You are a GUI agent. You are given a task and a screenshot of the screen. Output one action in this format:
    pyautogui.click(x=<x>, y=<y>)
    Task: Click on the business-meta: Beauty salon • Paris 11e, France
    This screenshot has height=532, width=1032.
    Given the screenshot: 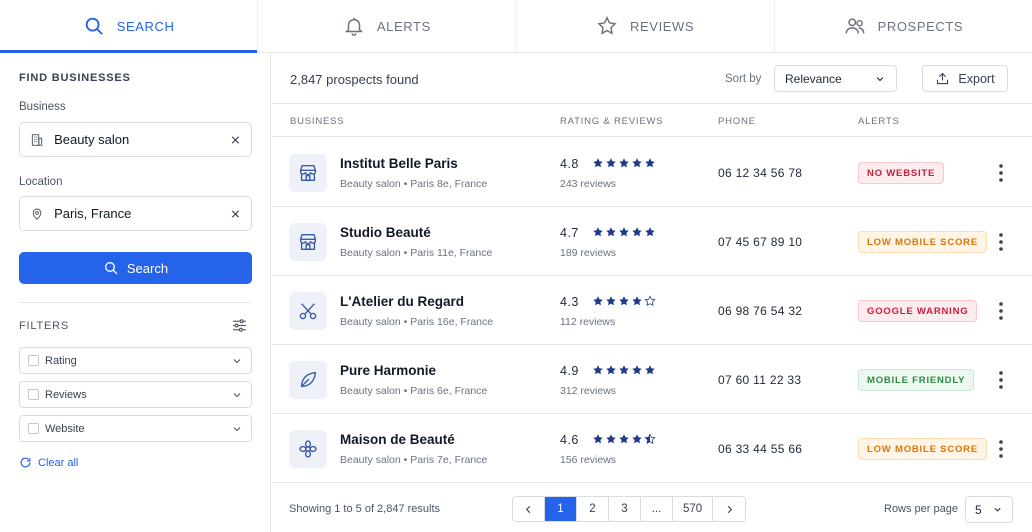 What is the action you would take?
    pyautogui.click(x=416, y=253)
    